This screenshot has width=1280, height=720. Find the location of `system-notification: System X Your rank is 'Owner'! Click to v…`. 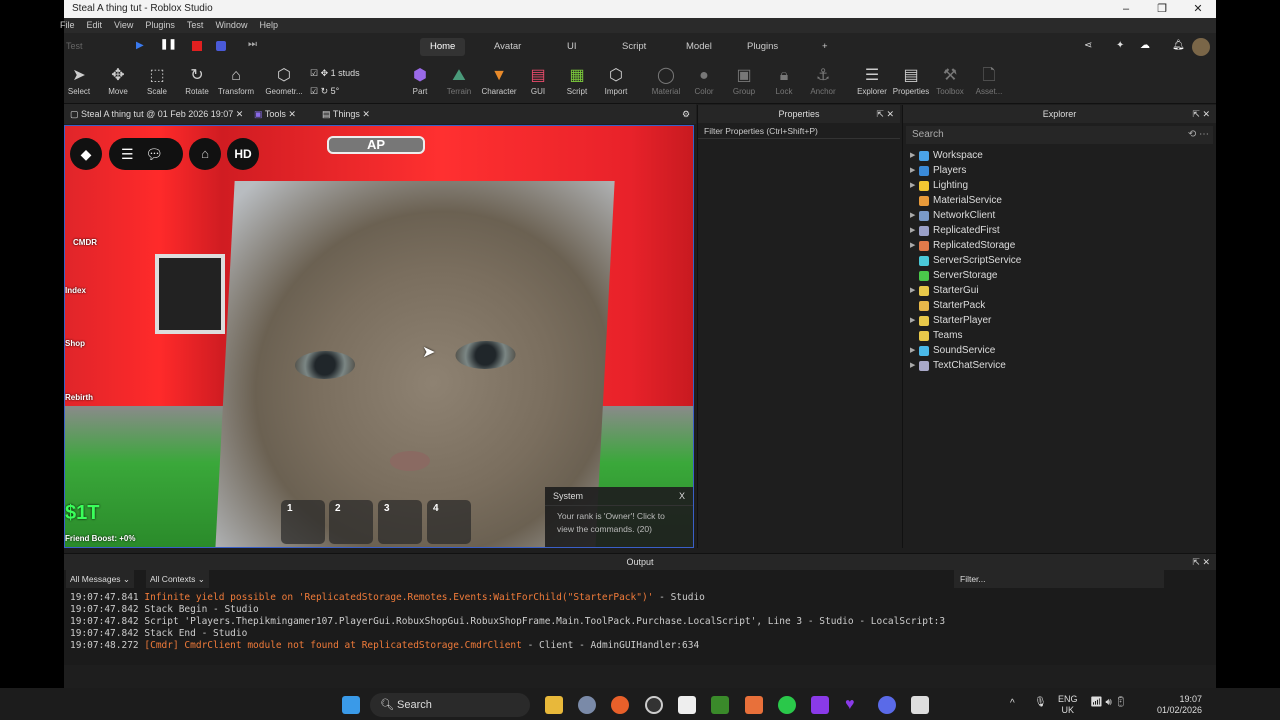

system-notification: System X Your rank is 'Owner'! Click to v… is located at coordinates (619, 517).